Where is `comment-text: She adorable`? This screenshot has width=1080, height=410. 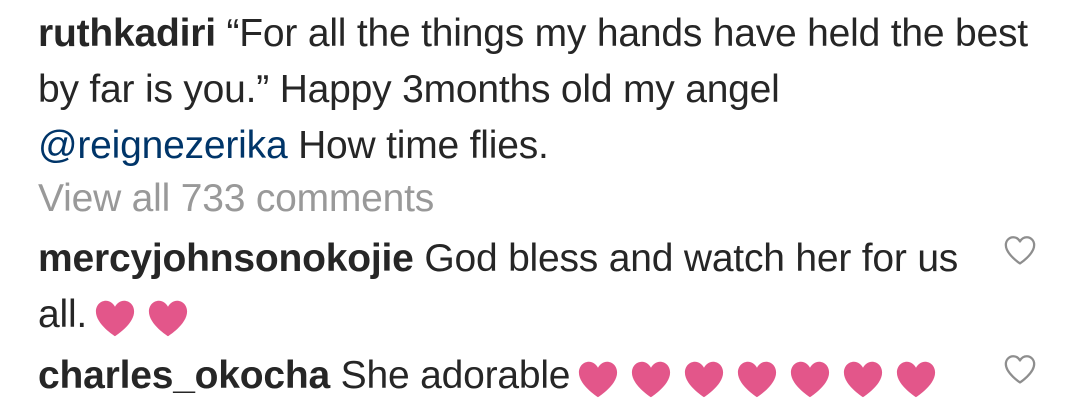
comment-text: She adorable is located at coordinates (455, 375).